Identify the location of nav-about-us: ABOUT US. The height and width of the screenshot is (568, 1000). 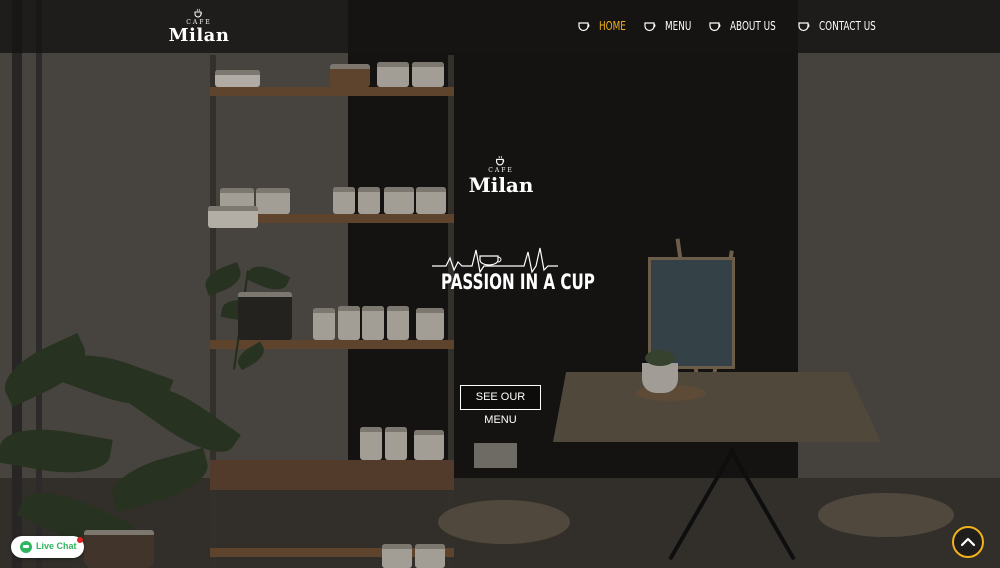
(753, 26).